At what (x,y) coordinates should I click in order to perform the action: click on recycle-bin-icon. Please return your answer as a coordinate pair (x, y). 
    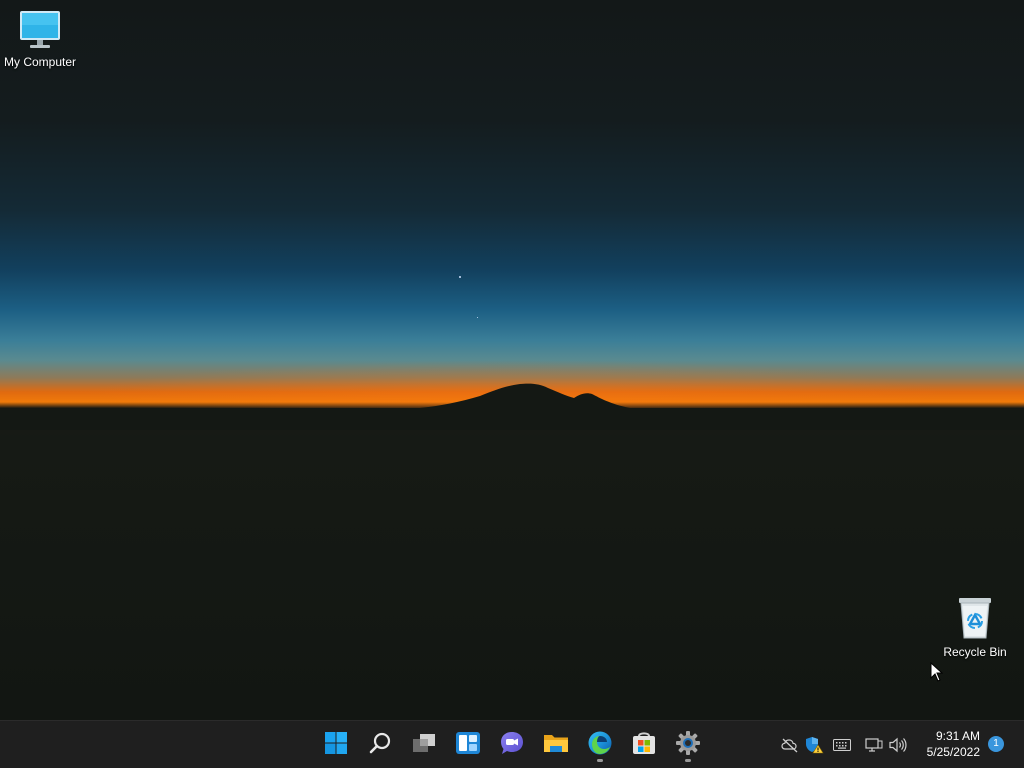
    Looking at the image, I should click on (975, 619).